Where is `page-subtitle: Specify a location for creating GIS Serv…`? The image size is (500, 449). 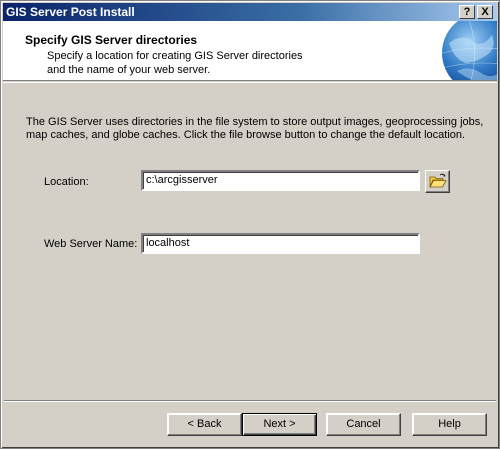 page-subtitle: Specify a location for creating GIS Serv… is located at coordinates (227, 63).